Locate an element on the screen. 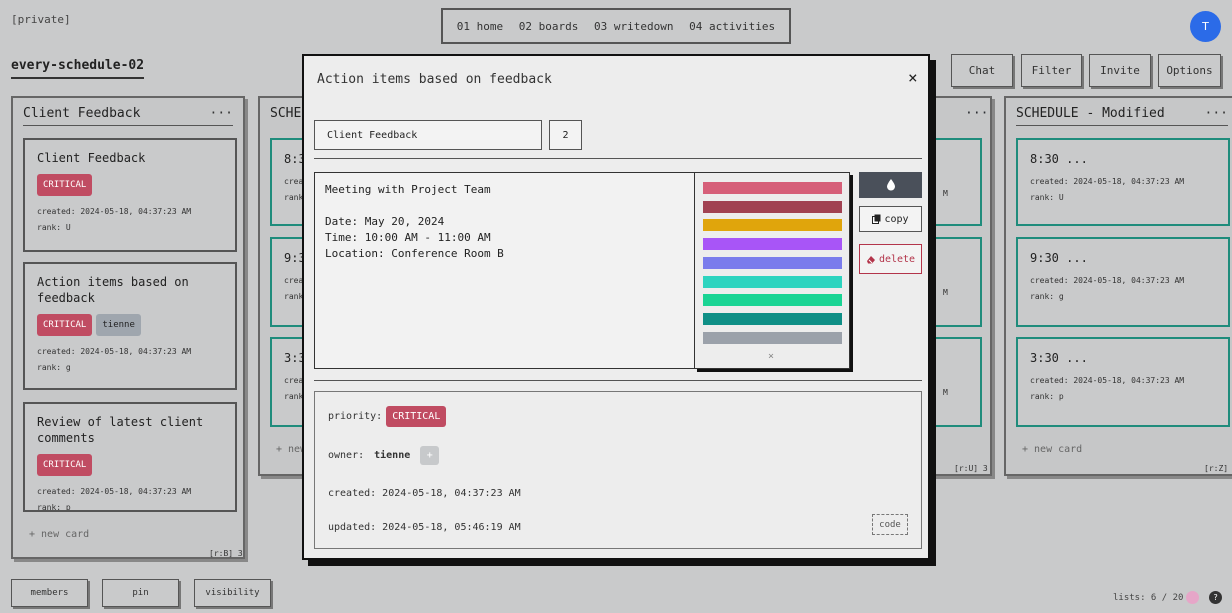  add-owner-button: + is located at coordinates (430, 455).